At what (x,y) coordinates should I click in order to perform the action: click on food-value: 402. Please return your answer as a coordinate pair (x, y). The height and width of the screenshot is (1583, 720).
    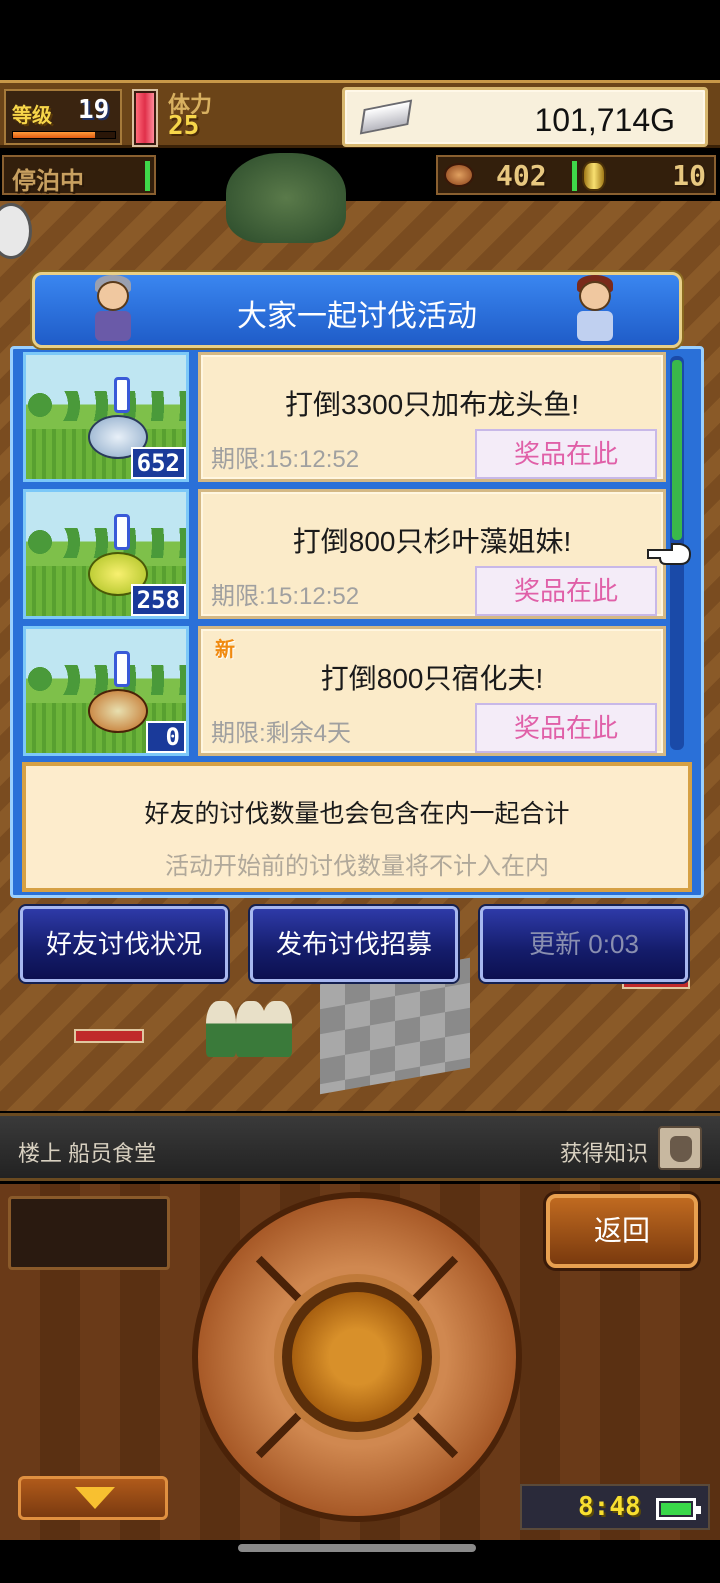
    Looking at the image, I should click on (521, 175).